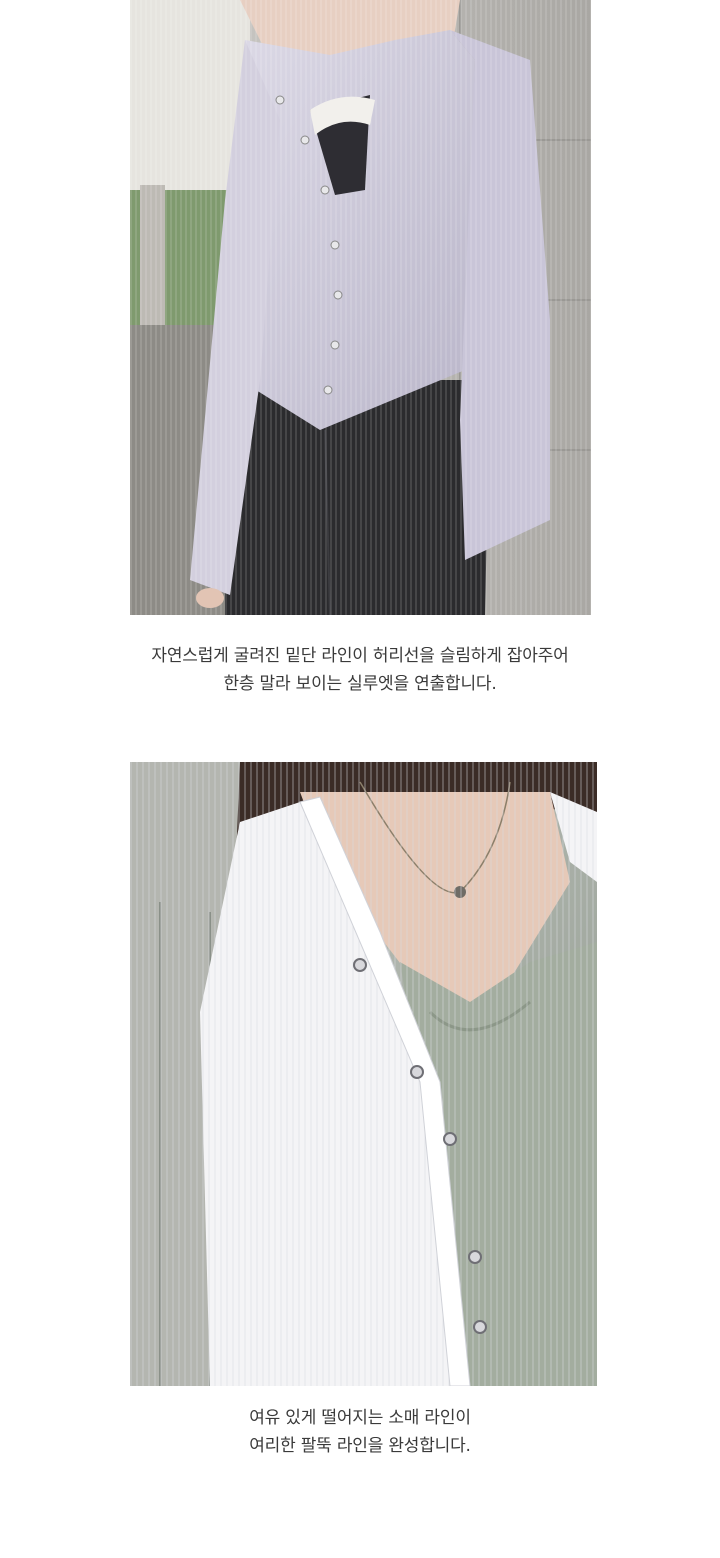 This screenshot has width=720, height=1558. What do you see at coordinates (360, 1418) in the screenshot?
I see `caption-line: 여유 있게 떨어지는 소매 라인이` at bounding box center [360, 1418].